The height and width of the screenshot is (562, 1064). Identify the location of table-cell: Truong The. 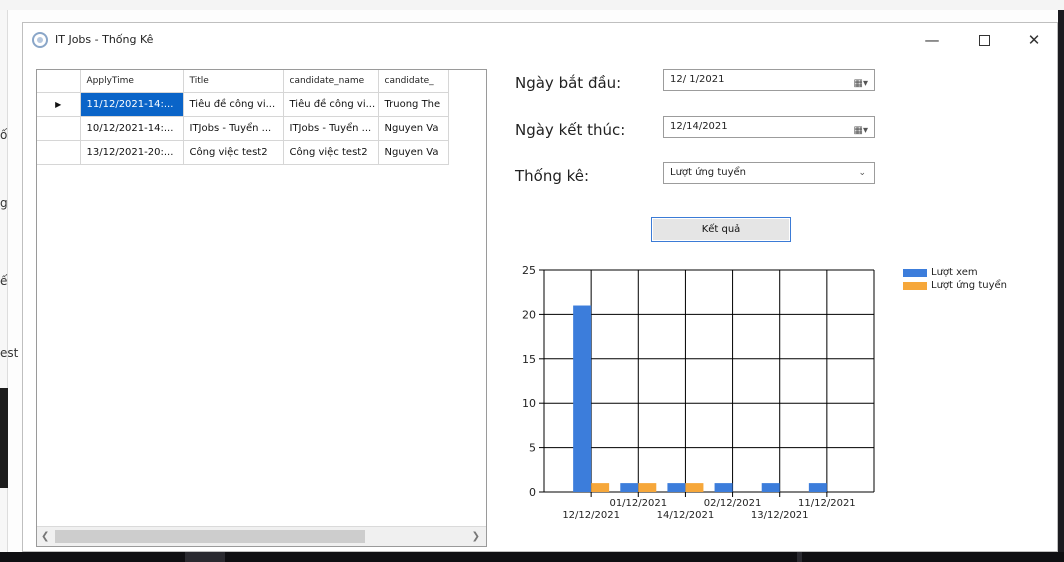
(413, 104).